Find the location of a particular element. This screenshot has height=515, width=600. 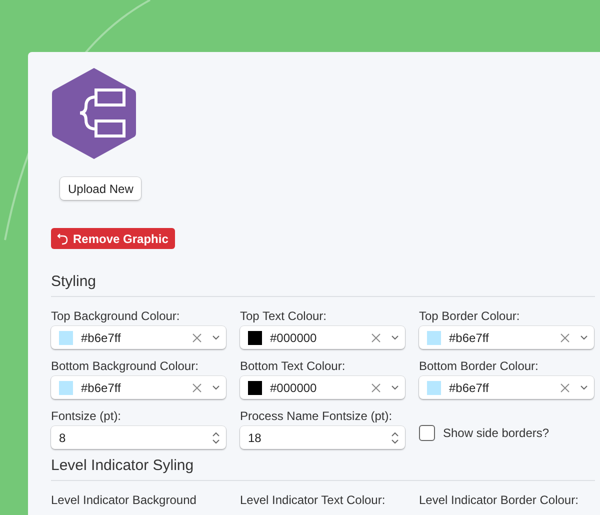

upload-button: Upload New is located at coordinates (101, 188).